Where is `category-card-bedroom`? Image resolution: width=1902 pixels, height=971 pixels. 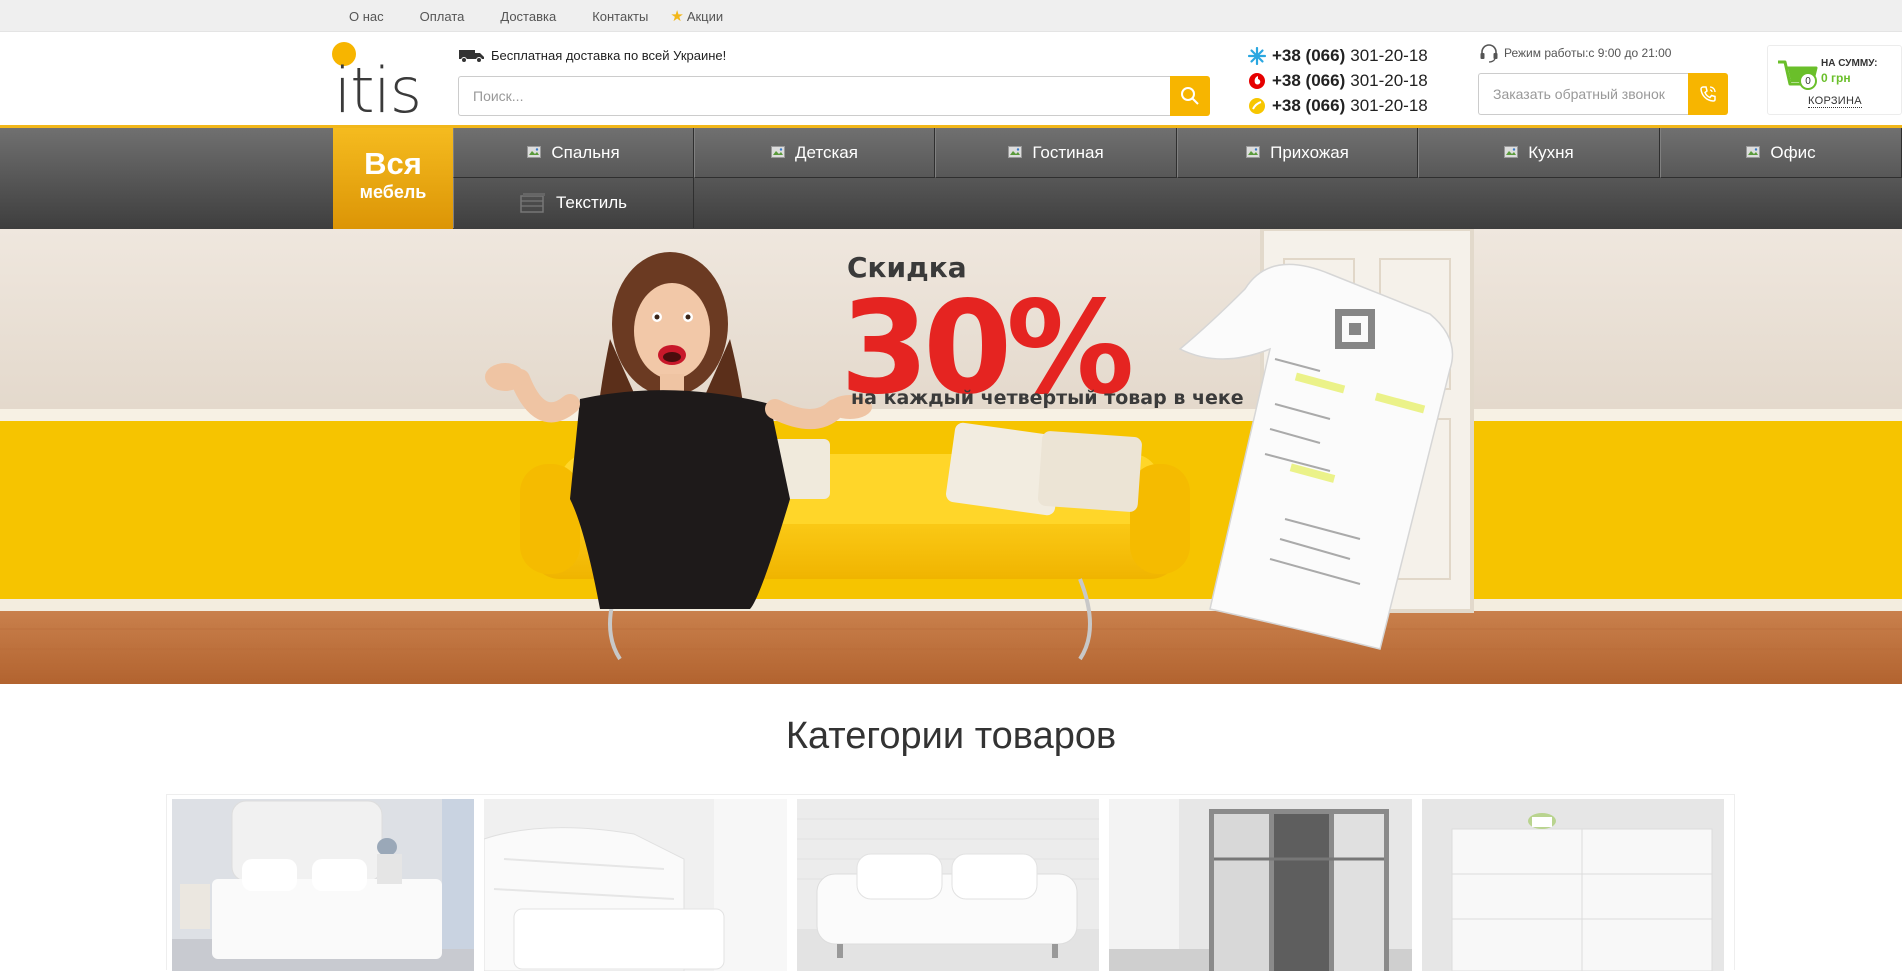
category-card-bedroom is located at coordinates (323, 885).